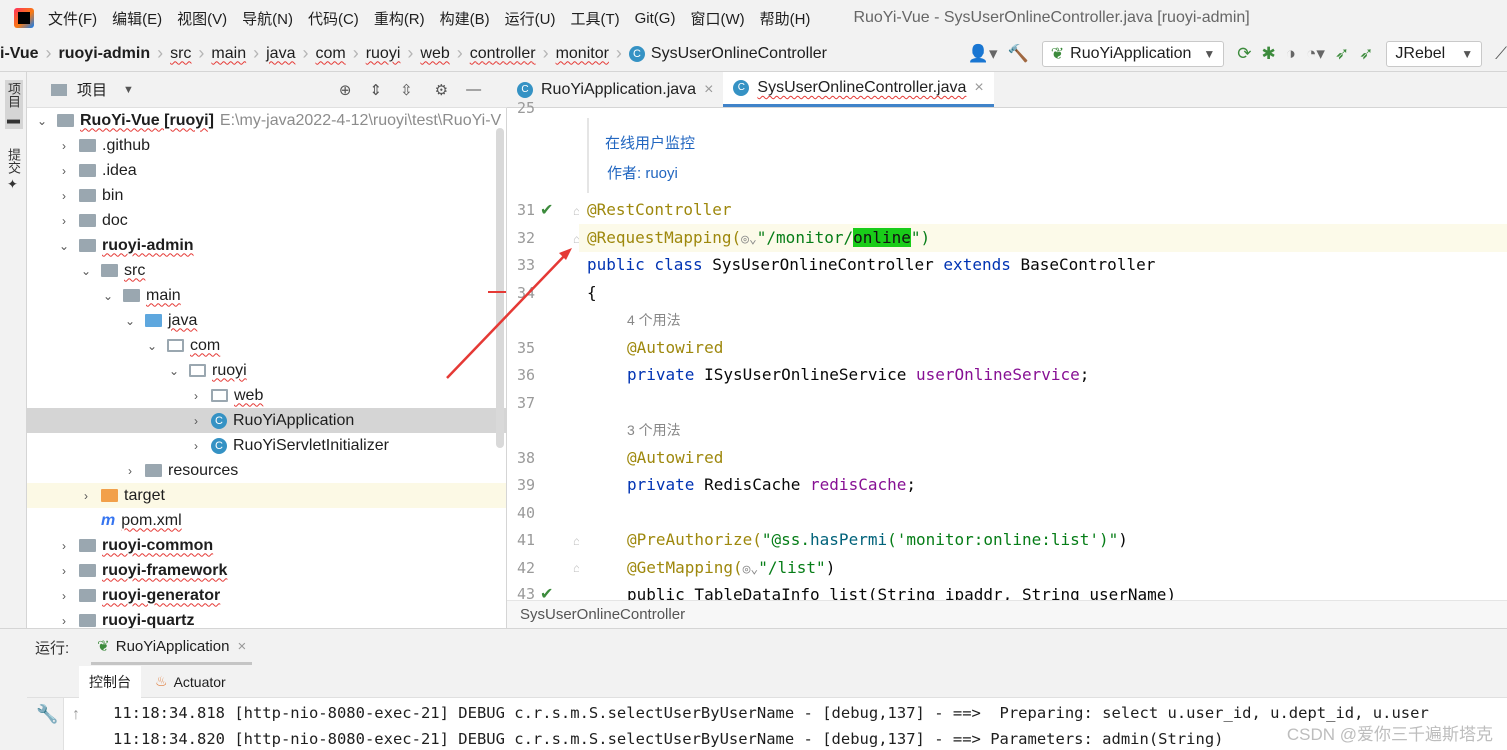 Image resolution: width=1507 pixels, height=750 pixels. Describe the element at coordinates (19, 54) in the screenshot. I see `crumb-project: i-Vue` at that location.